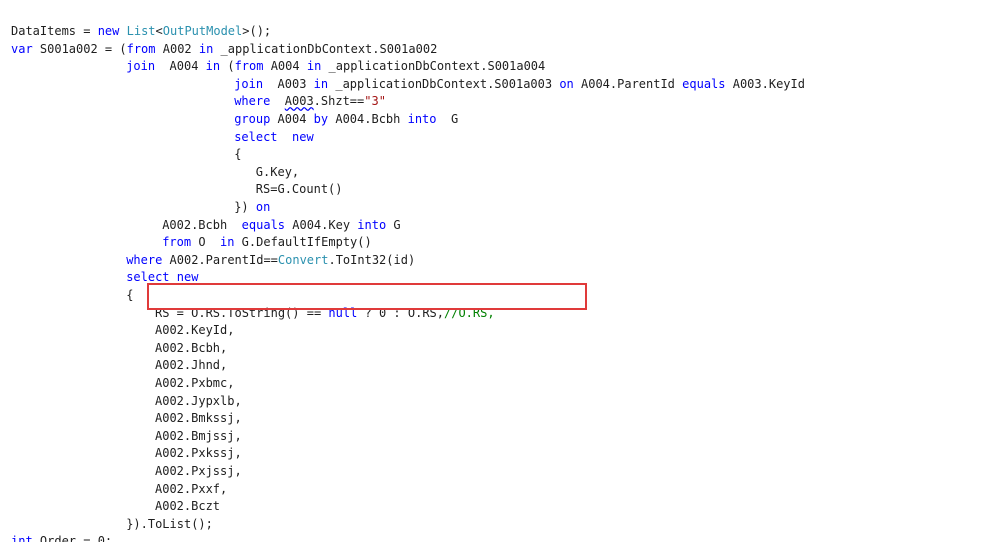 This screenshot has height=542, width=996. I want to click on code-token: OutPutModel, so click(202, 31).